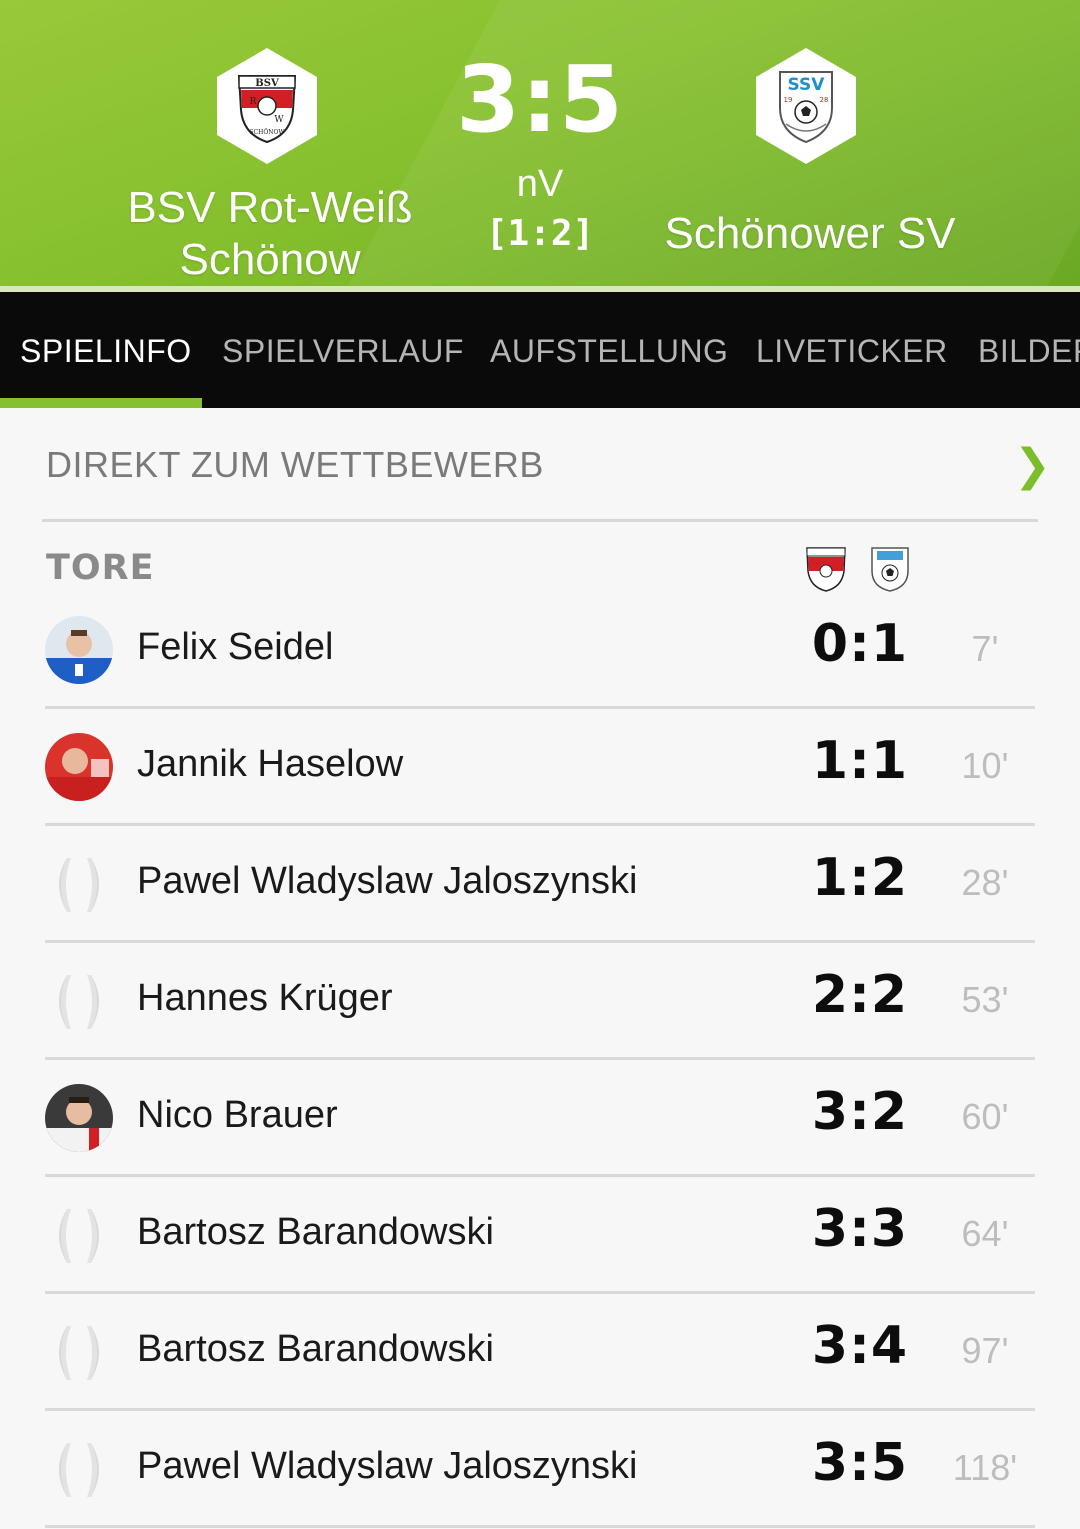  Describe the element at coordinates (540, 650) in the screenshot. I see `goal-row: Felix Seidel 0:1 7'` at that location.